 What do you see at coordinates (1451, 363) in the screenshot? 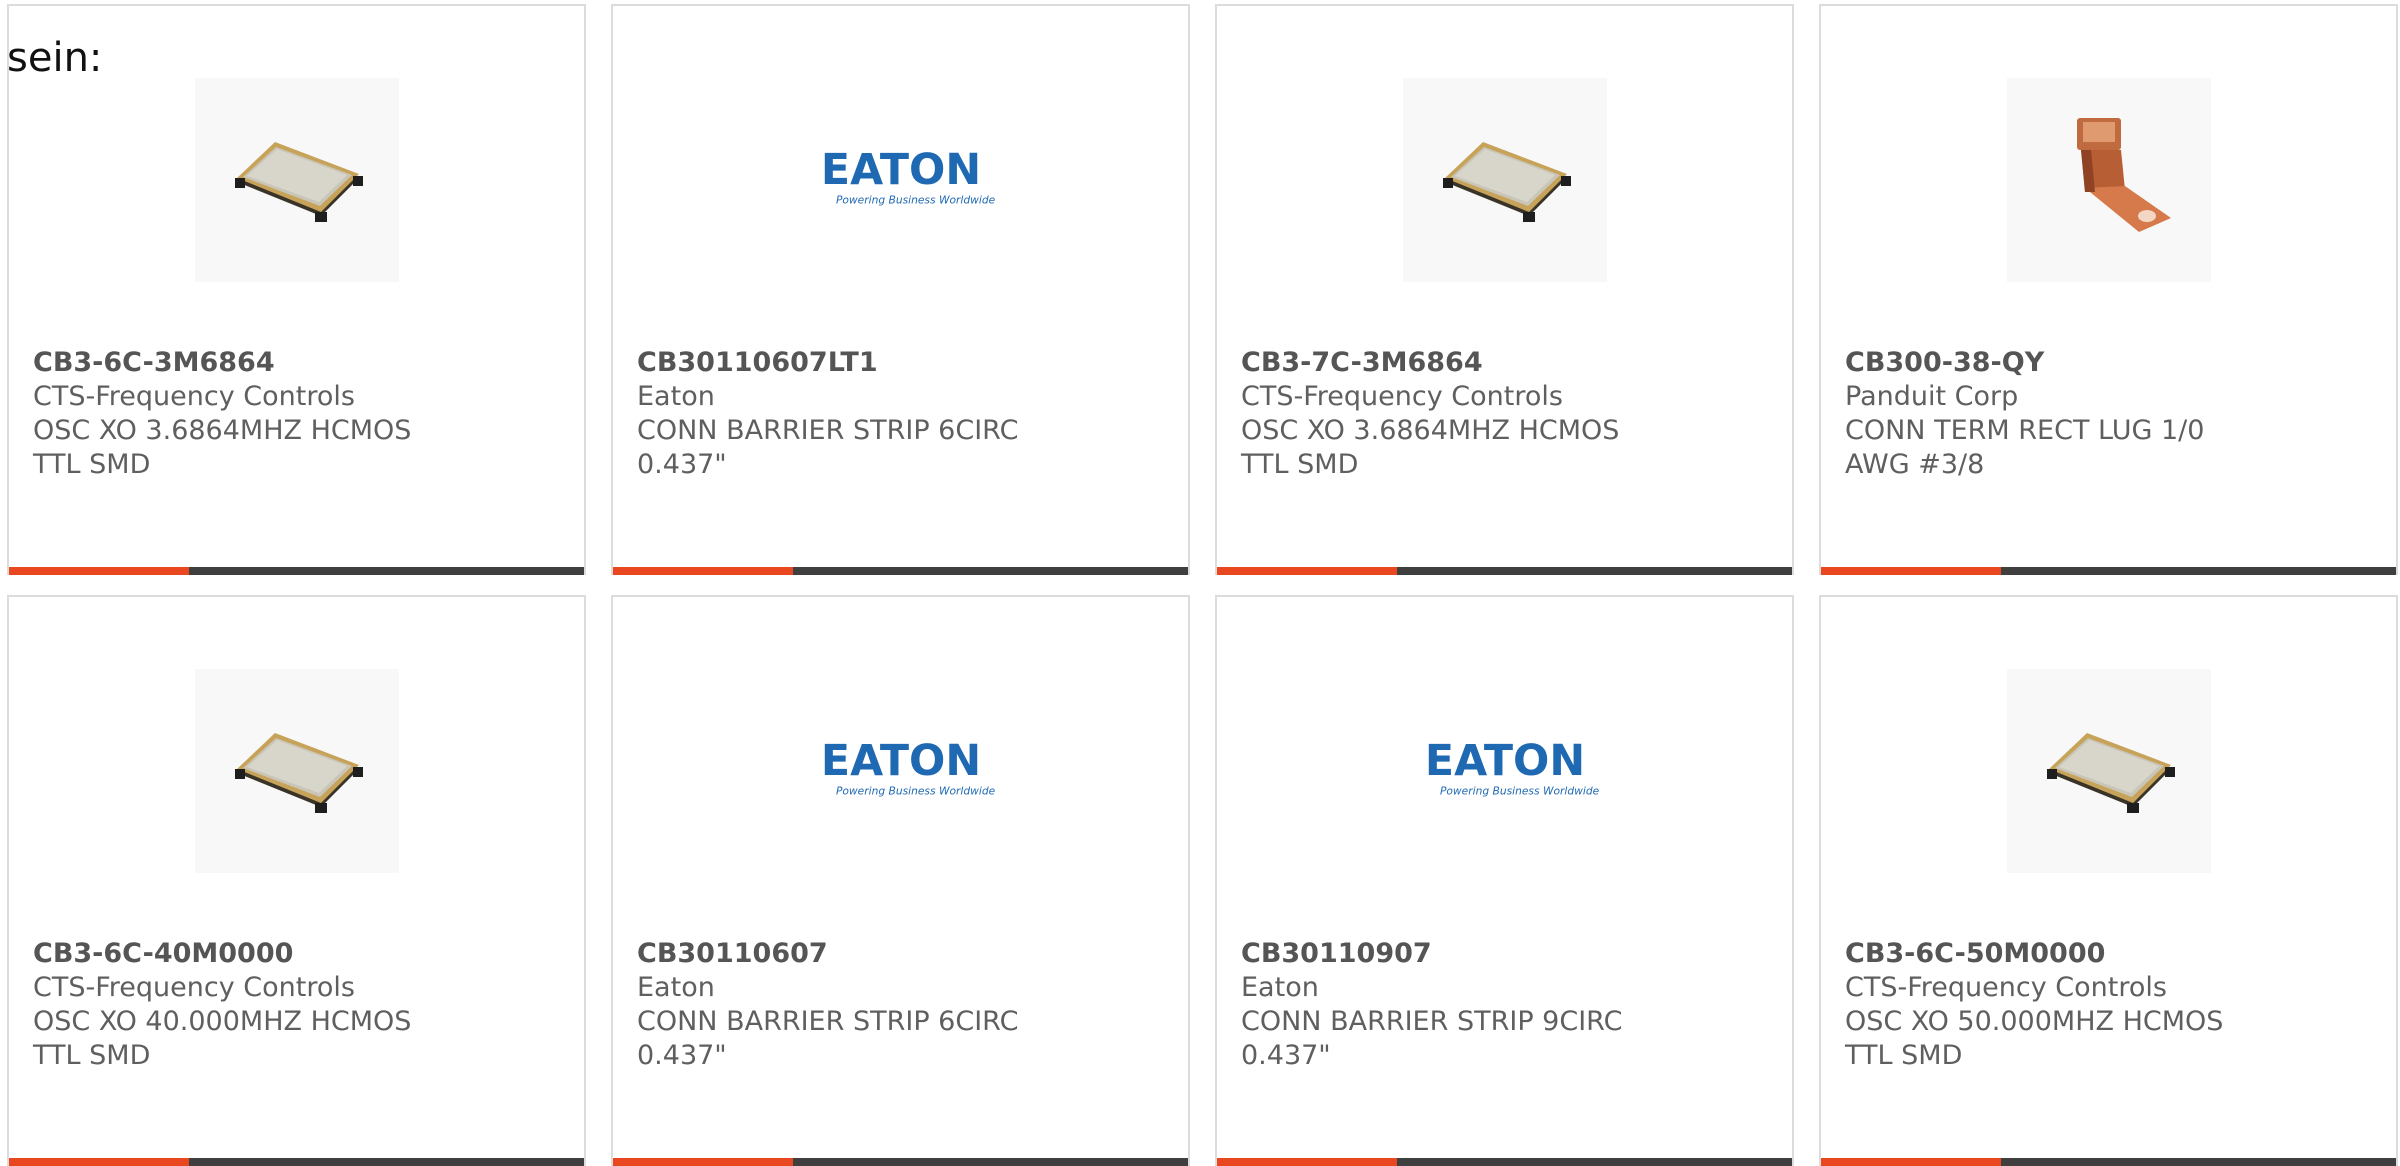
I see `part-number: CB3-7C-3M6864` at bounding box center [1451, 363].